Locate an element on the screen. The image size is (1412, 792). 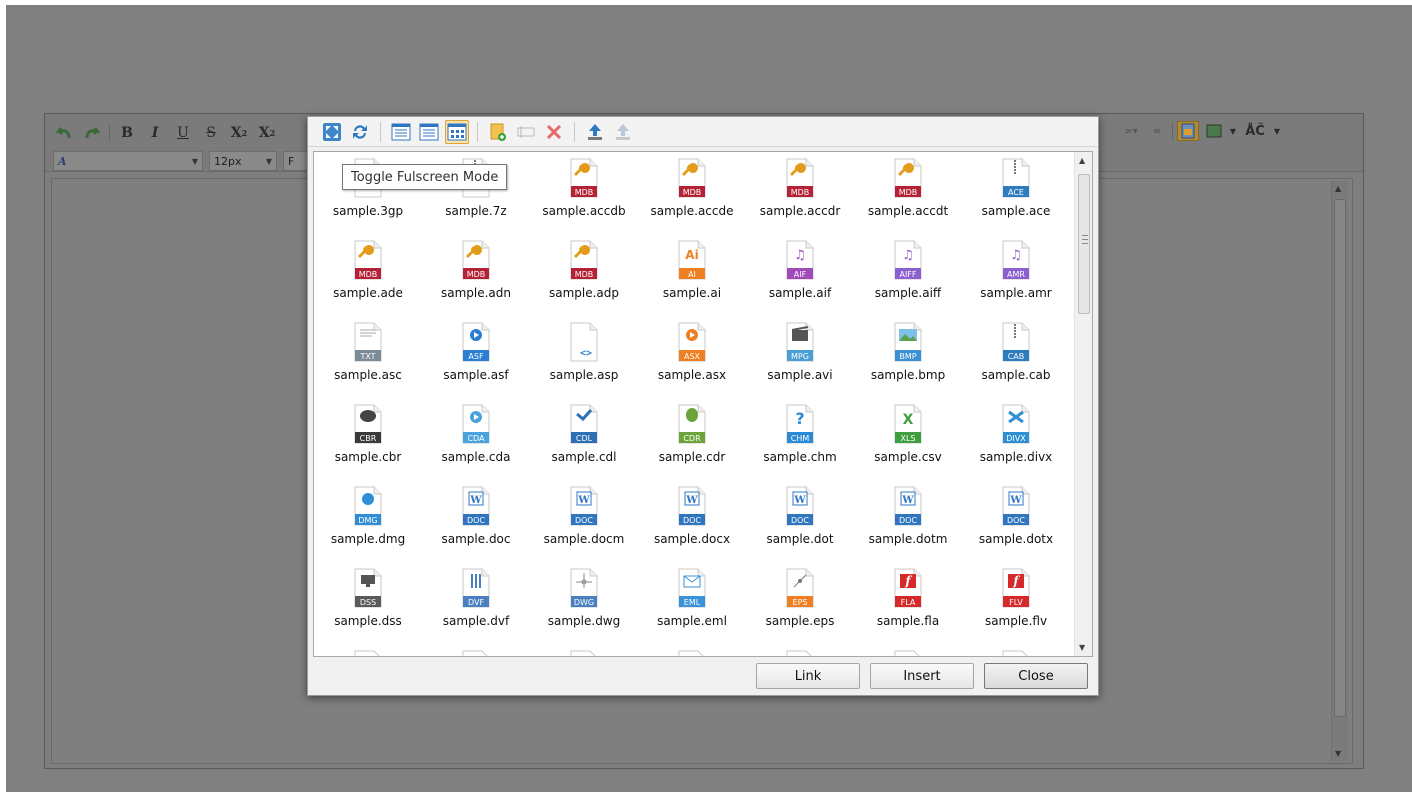
file-item: CDR sample.cdr is located at coordinates (692, 439).